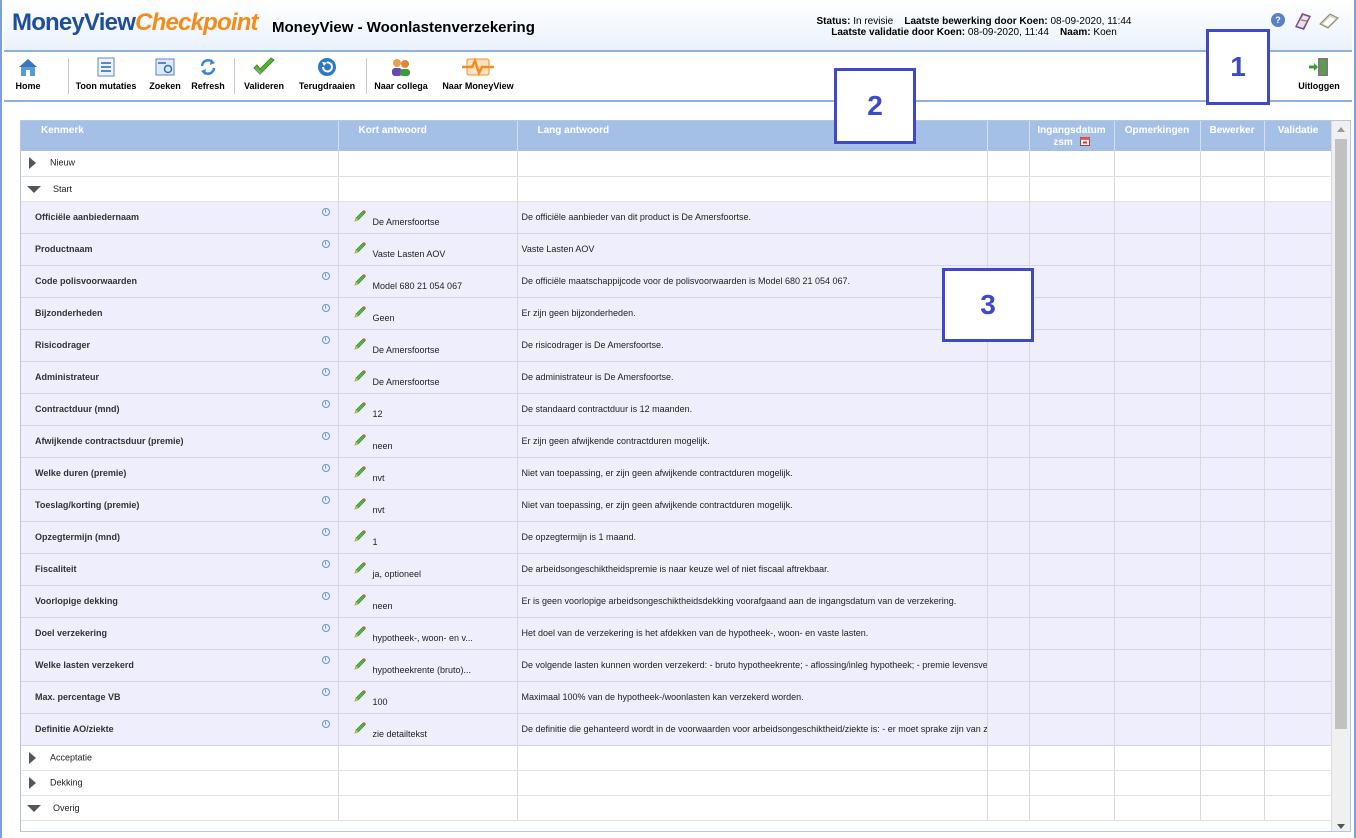 This screenshot has width=1356, height=838. What do you see at coordinates (1298, 136) in the screenshot?
I see `column-header-validatie: Validatie` at bounding box center [1298, 136].